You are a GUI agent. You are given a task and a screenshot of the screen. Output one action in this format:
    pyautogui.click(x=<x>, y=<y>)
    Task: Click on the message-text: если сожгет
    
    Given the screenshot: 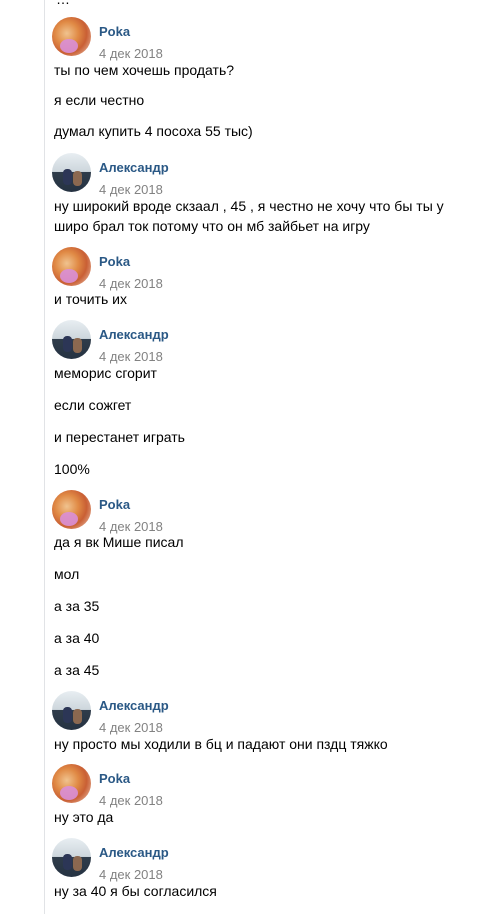 What is the action you would take?
    pyautogui.click(x=93, y=405)
    